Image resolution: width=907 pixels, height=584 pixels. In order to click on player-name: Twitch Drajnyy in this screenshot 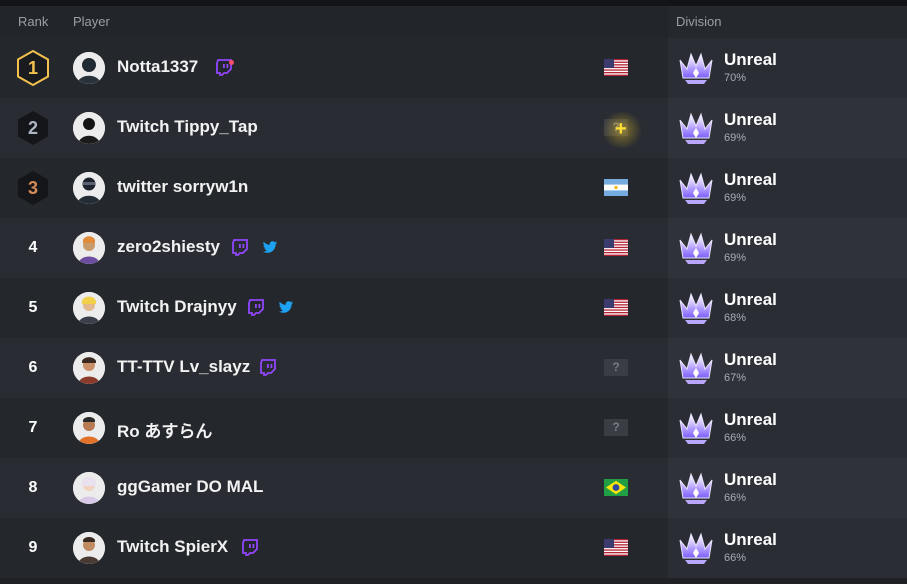, I will do `click(177, 307)`.